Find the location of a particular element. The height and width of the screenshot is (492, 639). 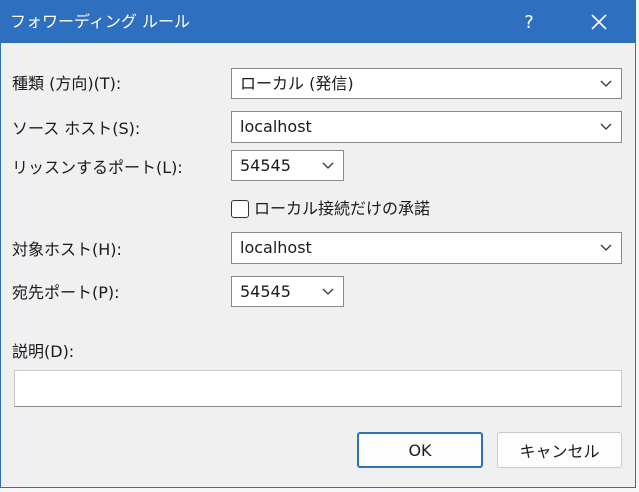

listen-port-value: 54545 is located at coordinates (265, 165).